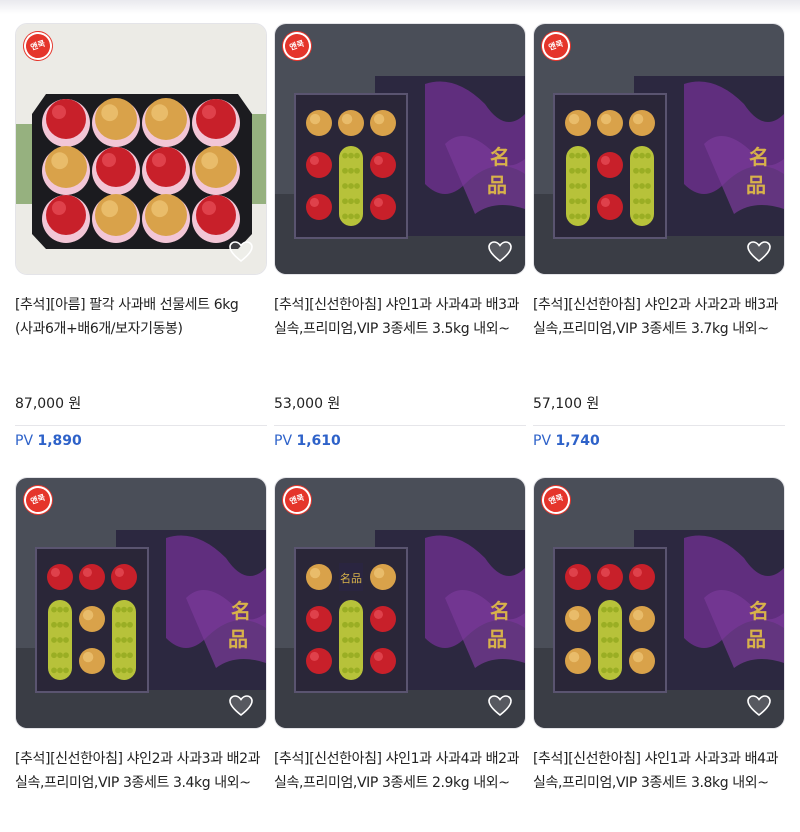  Describe the element at coordinates (577, 441) in the screenshot. I see `pv-value: 1,740` at that location.